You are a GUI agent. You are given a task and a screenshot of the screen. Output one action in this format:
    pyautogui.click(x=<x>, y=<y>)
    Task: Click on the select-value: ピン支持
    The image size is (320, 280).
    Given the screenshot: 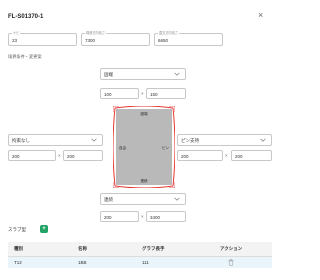 What is the action you would take?
    pyautogui.click(x=190, y=140)
    